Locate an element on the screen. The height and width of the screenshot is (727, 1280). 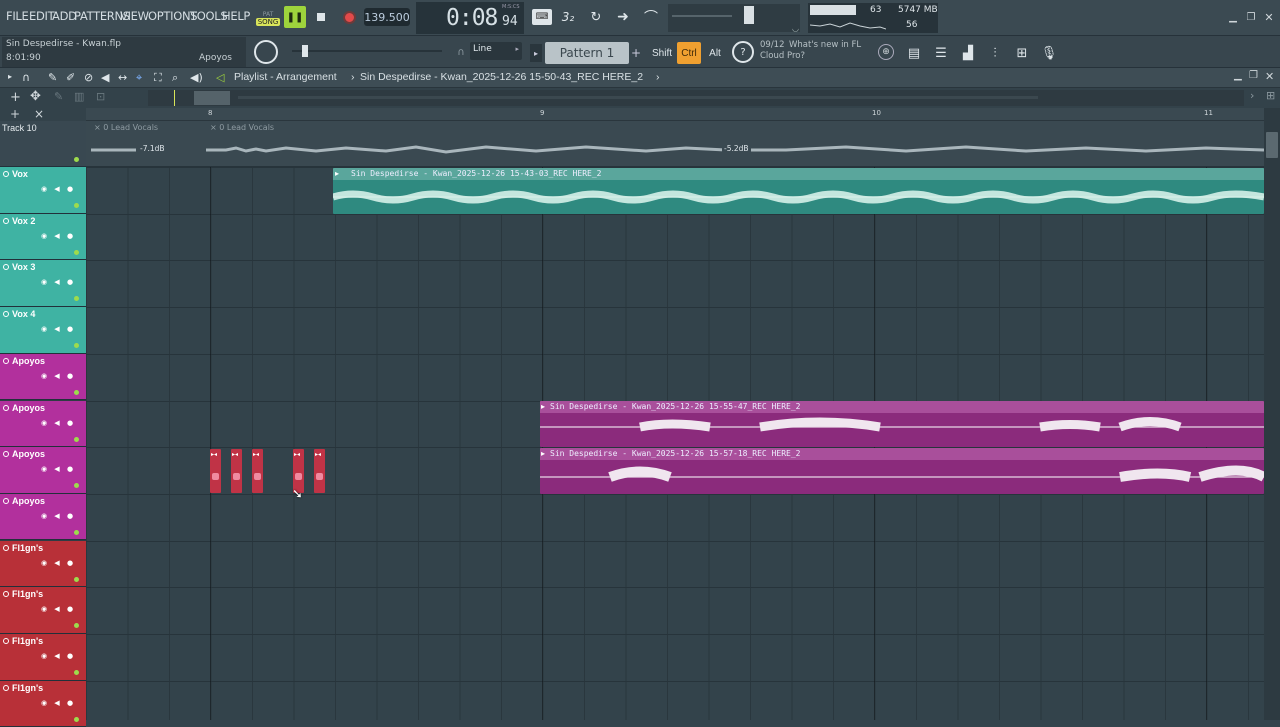
stop-button is located at coordinates (321, 17).